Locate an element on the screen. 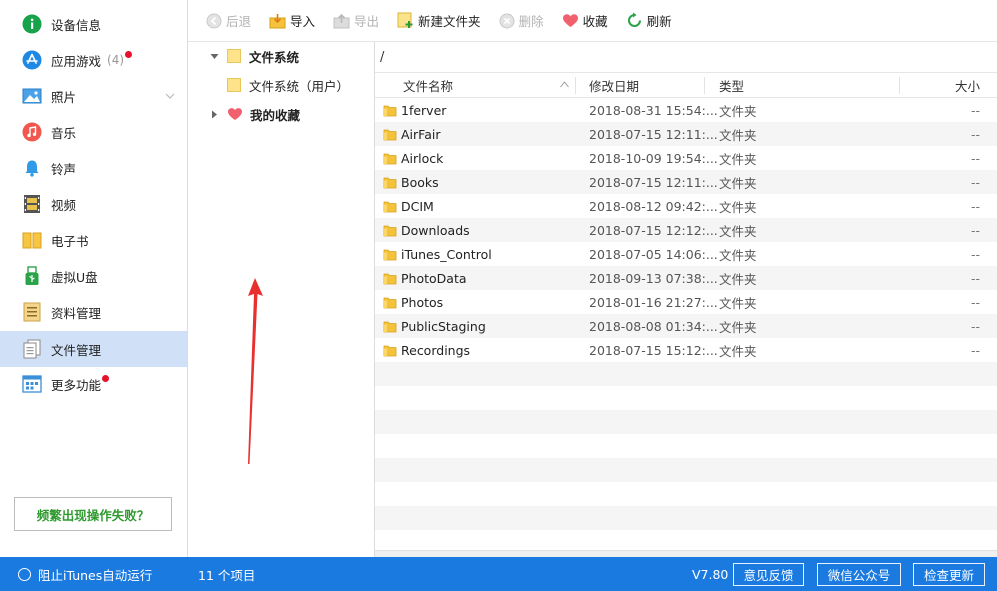  file-name-cell: PublicStaging is located at coordinates (434, 326).